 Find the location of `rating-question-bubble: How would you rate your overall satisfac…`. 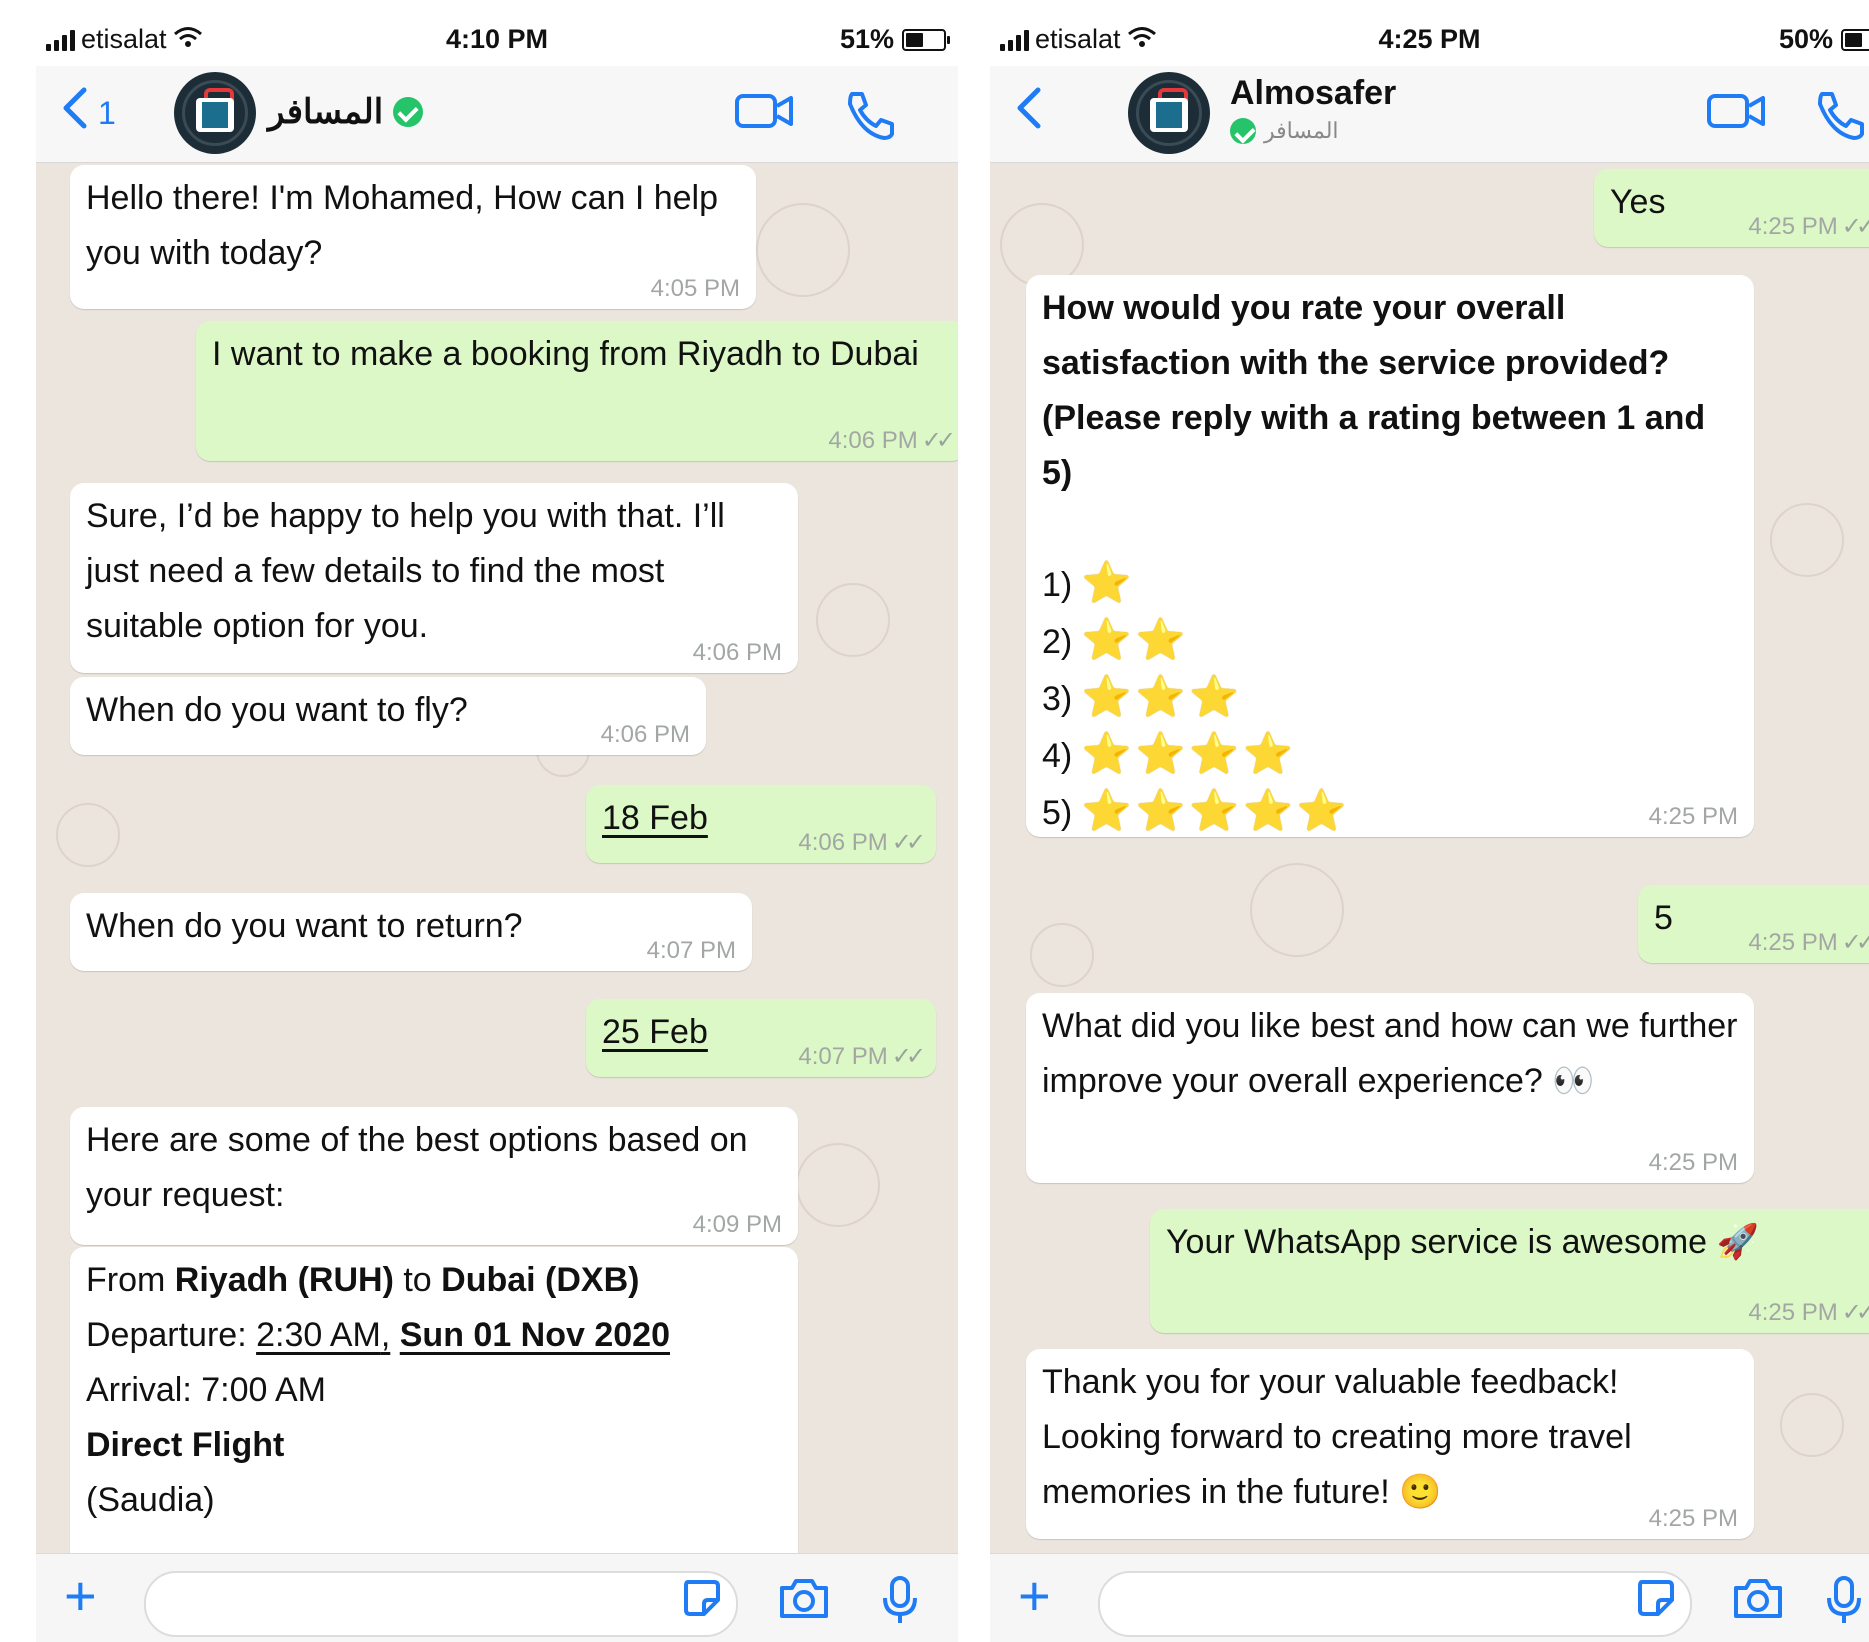

rating-question-bubble: How would you rate your overall satisfac… is located at coordinates (1390, 556).